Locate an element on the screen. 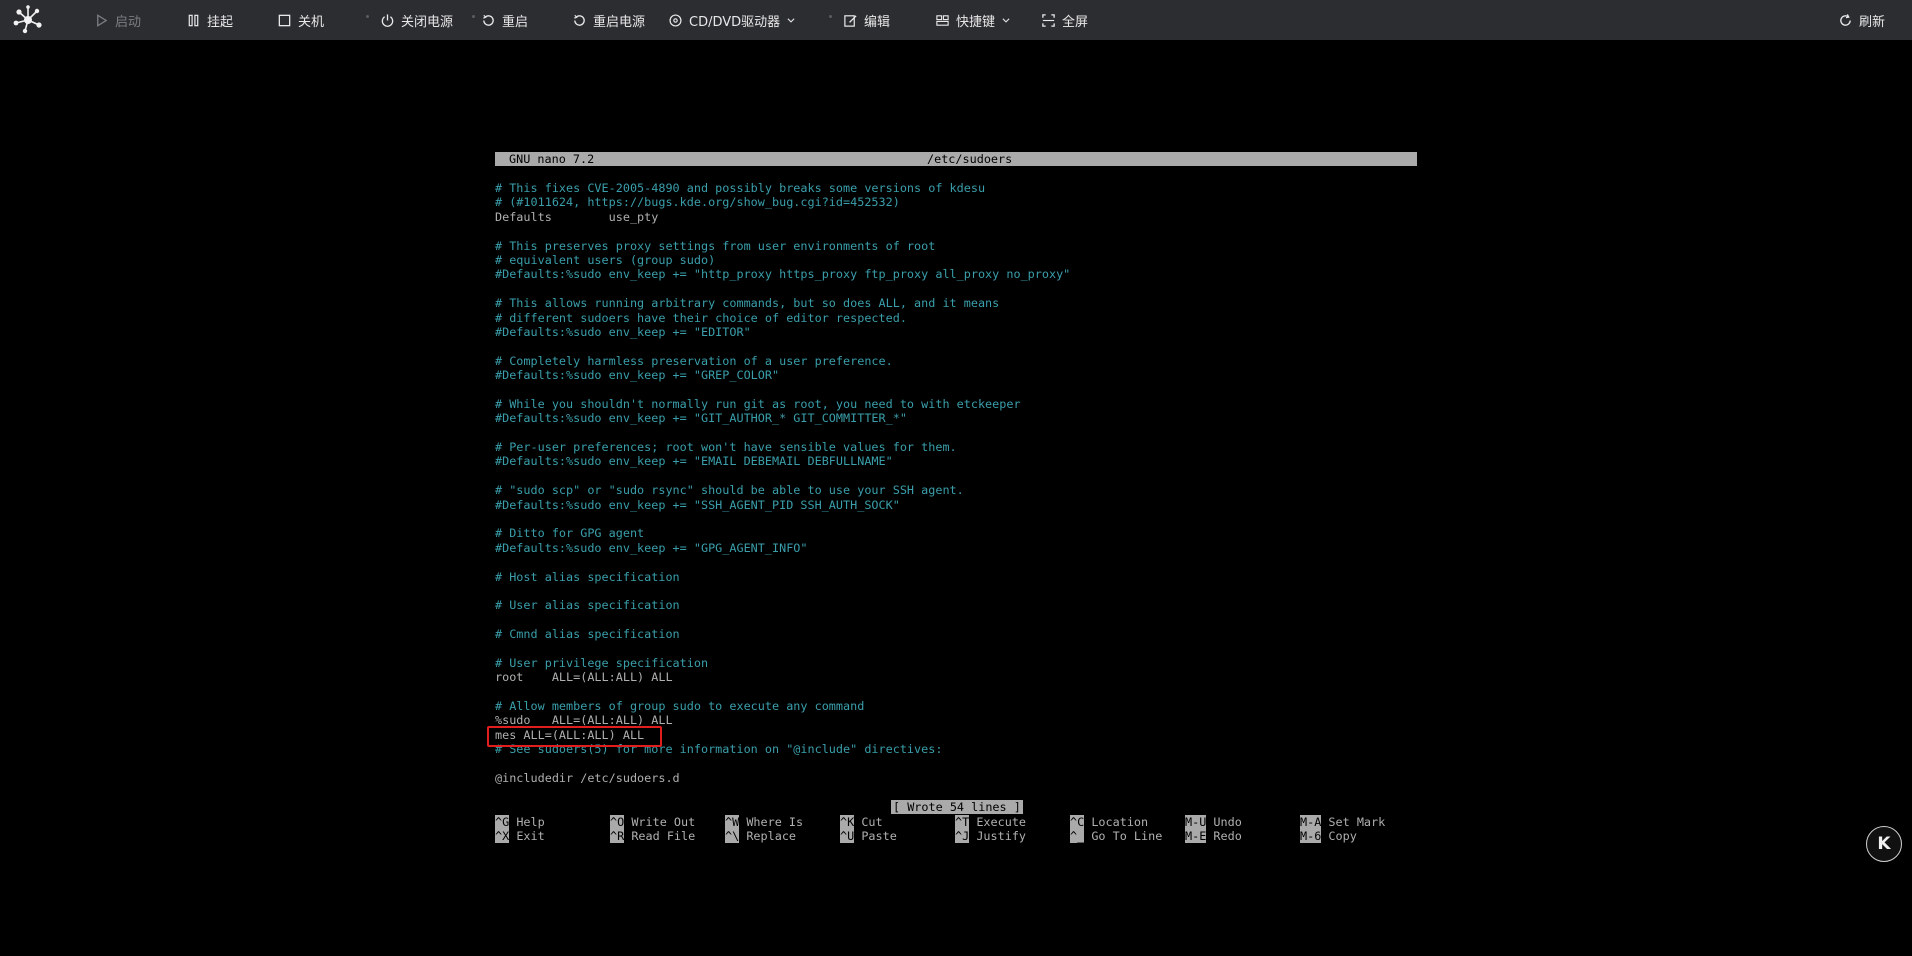 The image size is (1912, 956). edit-button: 编辑 is located at coordinates (866, 20).